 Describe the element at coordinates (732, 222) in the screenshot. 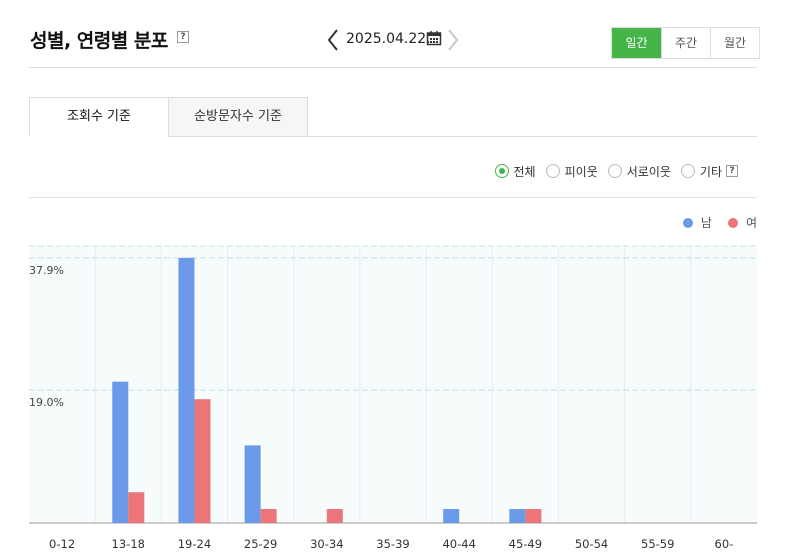

I see `legend-swatch-female` at that location.